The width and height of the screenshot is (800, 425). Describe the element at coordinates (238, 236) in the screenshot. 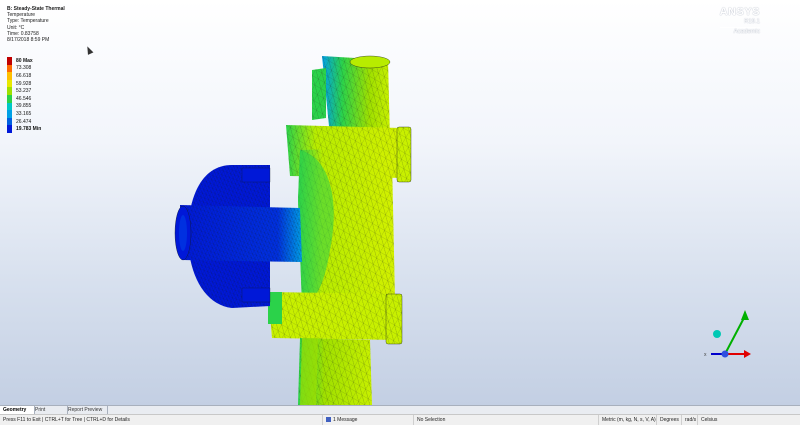

I see `side-nozzle` at that location.